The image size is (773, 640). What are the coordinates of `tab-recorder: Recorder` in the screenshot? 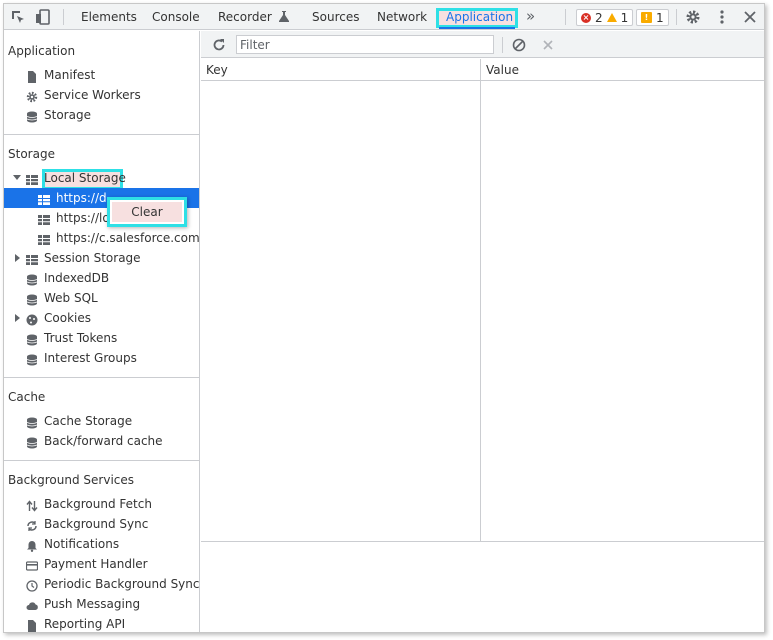 It's located at (253, 17).